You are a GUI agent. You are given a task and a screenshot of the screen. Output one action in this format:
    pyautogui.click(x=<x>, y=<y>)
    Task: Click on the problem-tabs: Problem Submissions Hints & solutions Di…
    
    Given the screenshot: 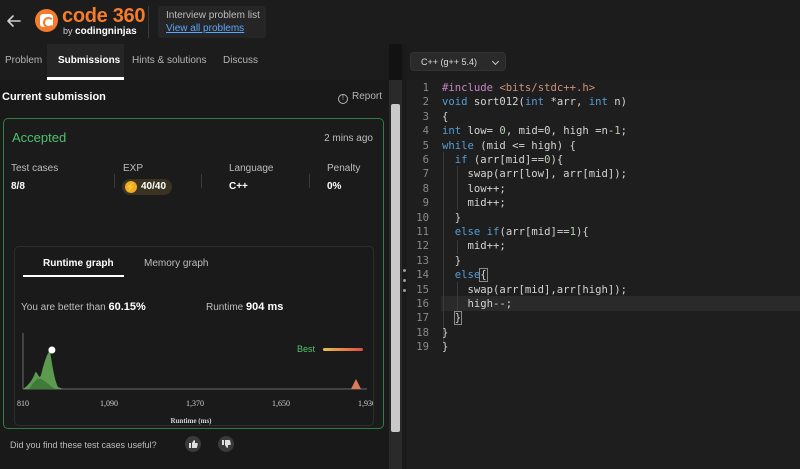 What is the action you would take?
    pyautogui.click(x=194, y=62)
    